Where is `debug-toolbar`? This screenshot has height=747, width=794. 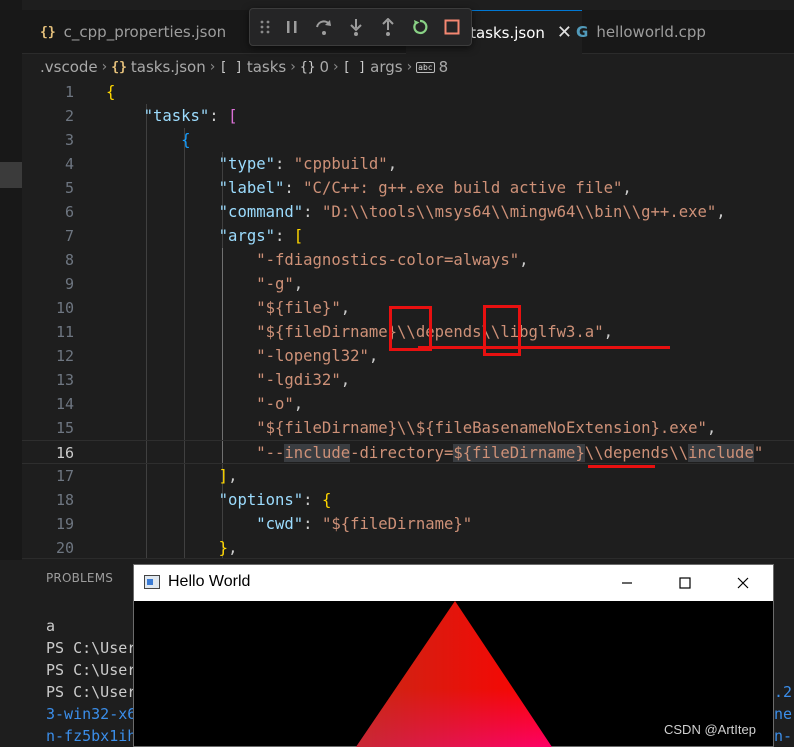 debug-toolbar is located at coordinates (360, 27).